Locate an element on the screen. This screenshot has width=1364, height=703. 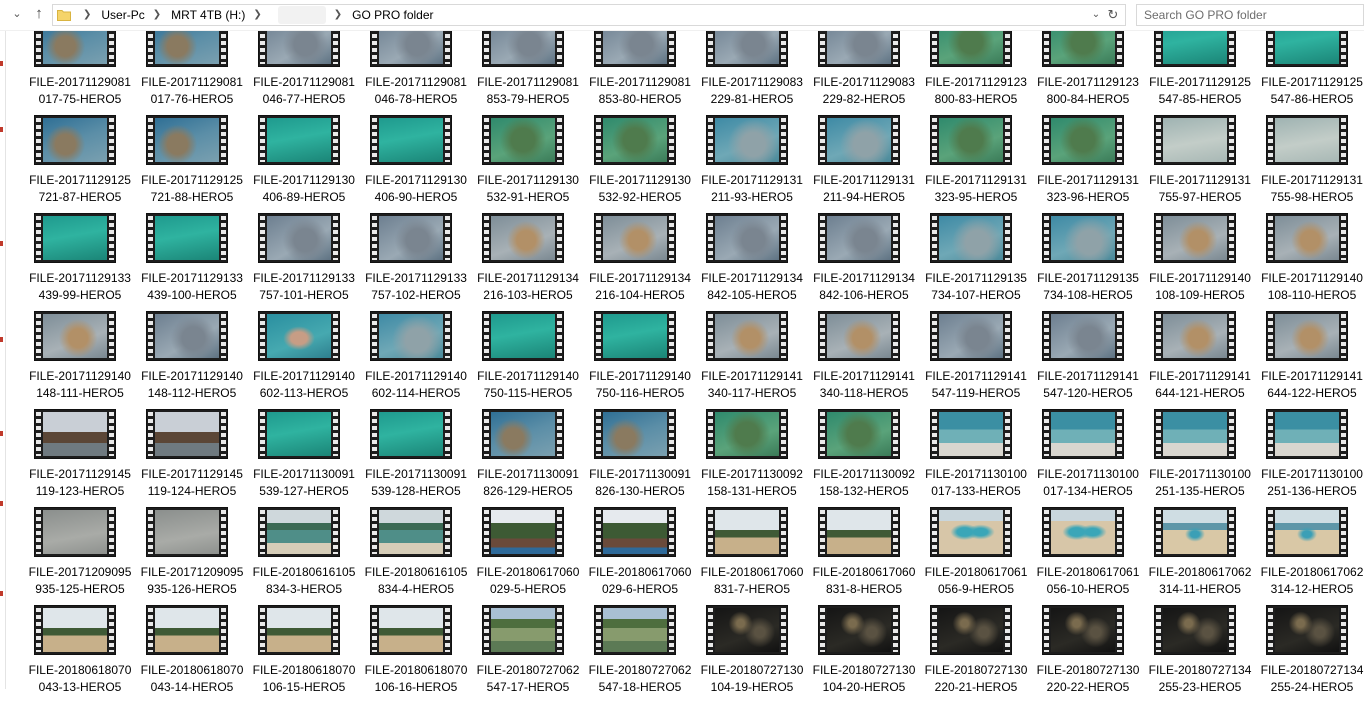
file-item: FILE-20171129131 211-93-HERO5 is located at coordinates (752, 164).